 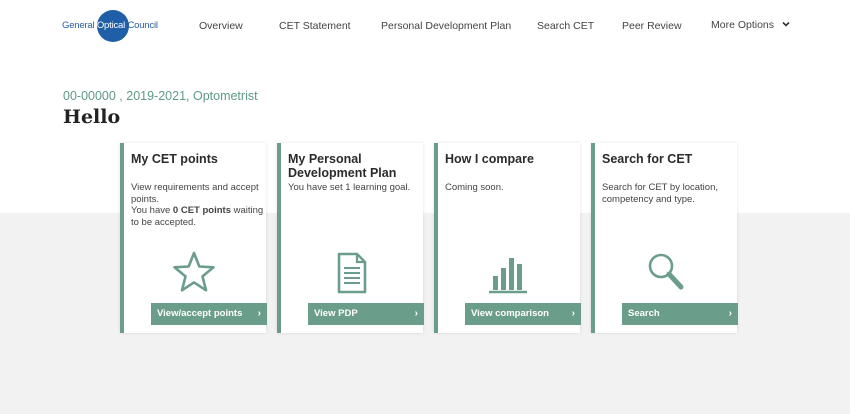 What do you see at coordinates (652, 26) in the screenshot?
I see `nav-peer-review: Peer Review` at bounding box center [652, 26].